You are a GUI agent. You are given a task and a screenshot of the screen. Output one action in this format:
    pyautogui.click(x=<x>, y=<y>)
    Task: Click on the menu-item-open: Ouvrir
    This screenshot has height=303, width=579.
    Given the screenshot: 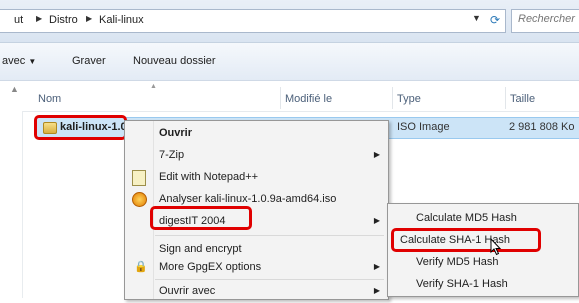 What is the action you would take?
    pyautogui.click(x=256, y=134)
    